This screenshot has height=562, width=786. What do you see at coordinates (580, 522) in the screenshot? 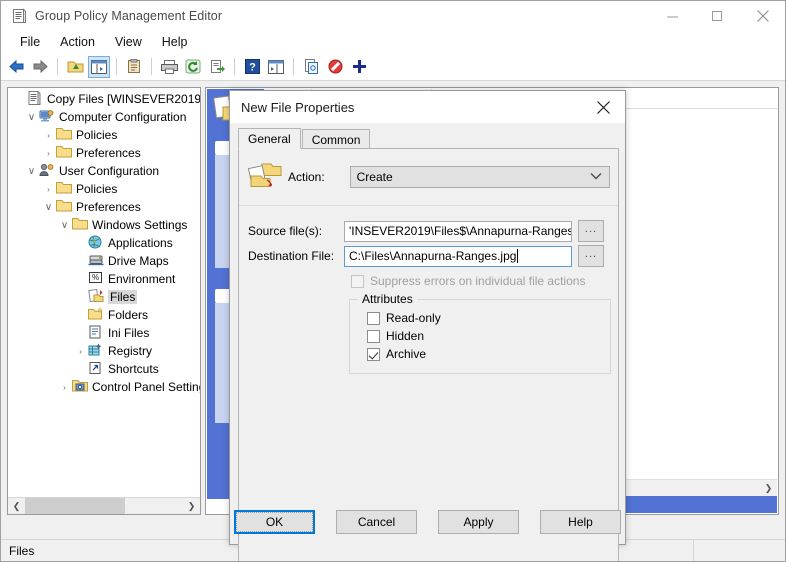
I see `help-button: Help` at bounding box center [580, 522].